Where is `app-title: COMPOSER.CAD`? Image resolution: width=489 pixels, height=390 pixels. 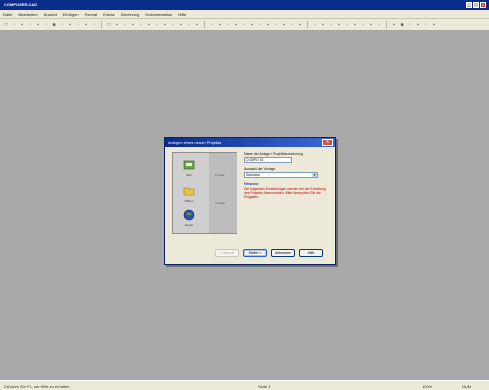
app-title: COMPOSER.CAD is located at coordinates (21, 4).